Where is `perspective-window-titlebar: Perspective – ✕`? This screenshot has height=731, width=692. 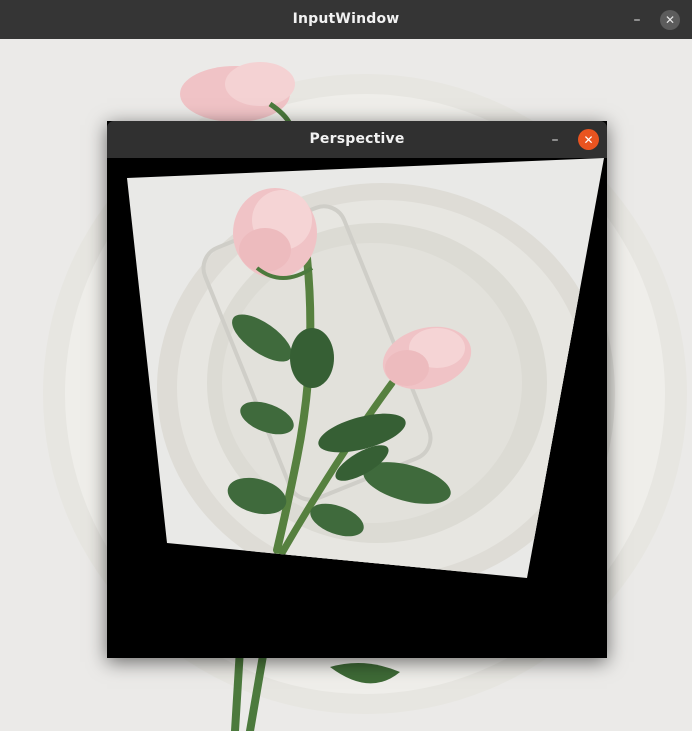 perspective-window-titlebar: Perspective – ✕ is located at coordinates (357, 139).